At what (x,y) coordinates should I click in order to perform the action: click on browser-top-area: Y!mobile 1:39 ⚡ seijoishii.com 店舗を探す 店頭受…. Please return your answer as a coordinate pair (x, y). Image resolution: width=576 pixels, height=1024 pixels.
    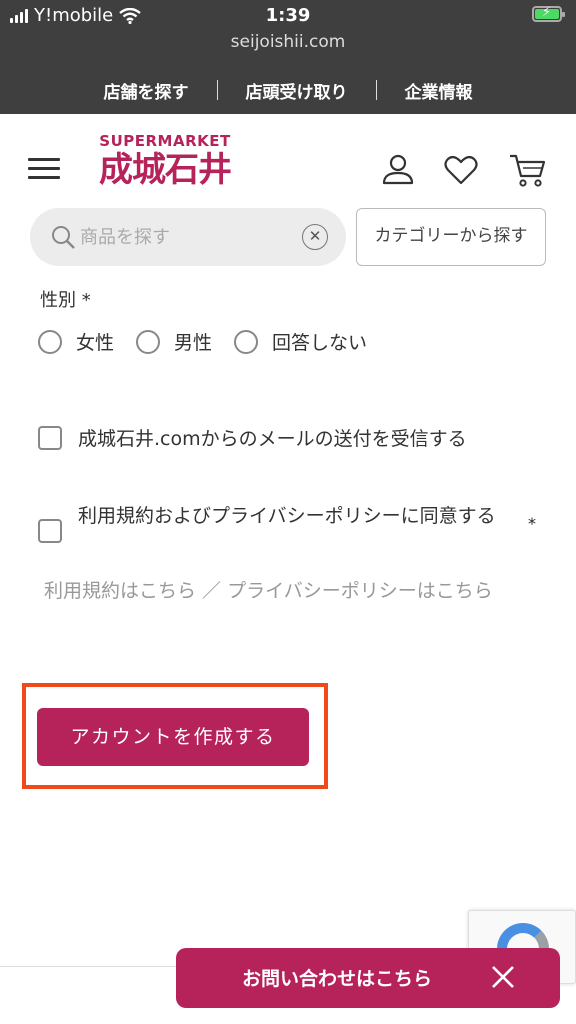
    Looking at the image, I should click on (288, 57).